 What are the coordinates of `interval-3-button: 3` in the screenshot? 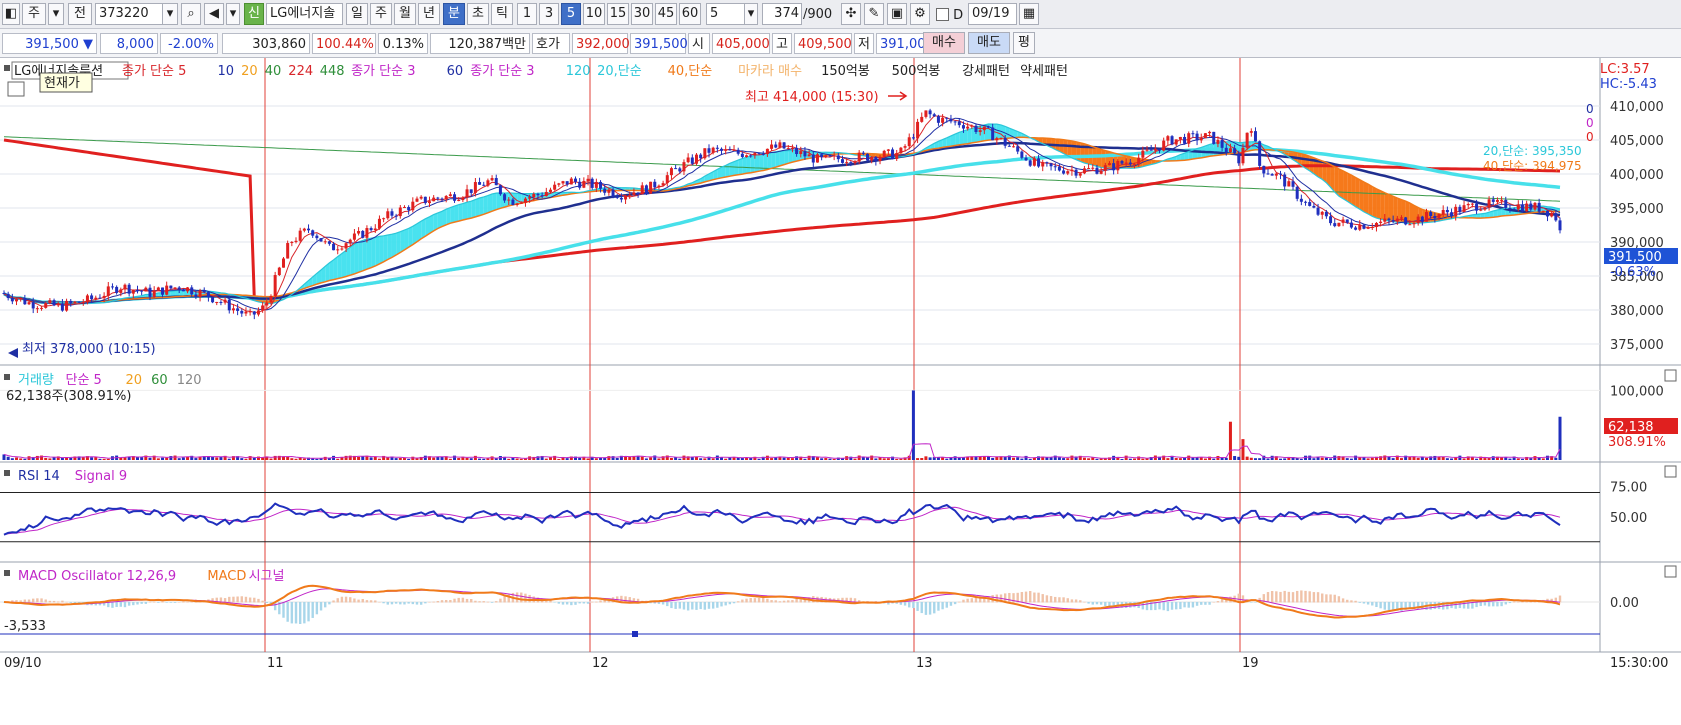 It's located at (549, 14).